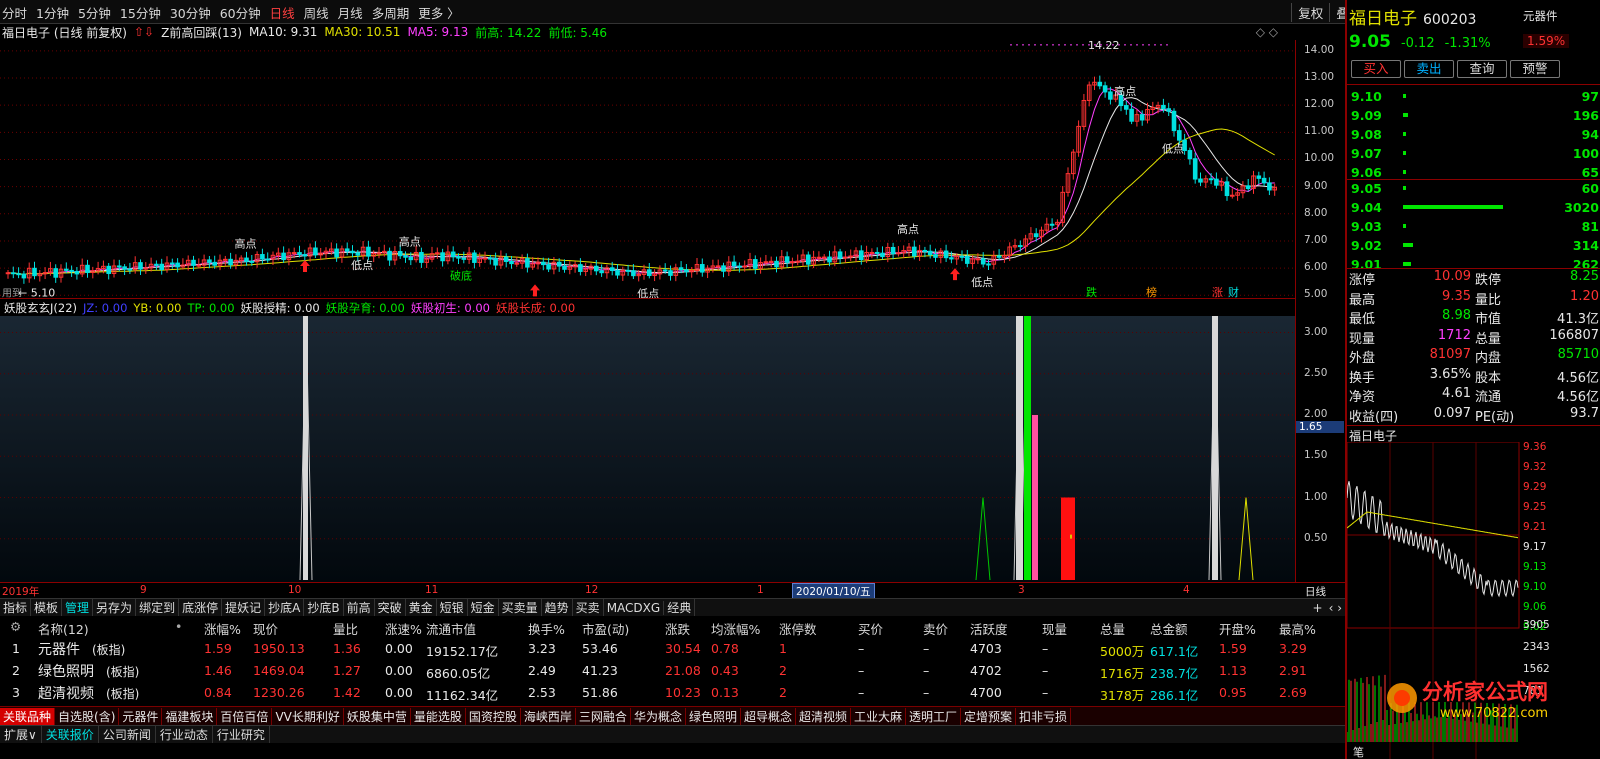 This screenshot has height=759, width=1600. What do you see at coordinates (265, 628) in the screenshot?
I see `column-header: 现价` at bounding box center [265, 628].